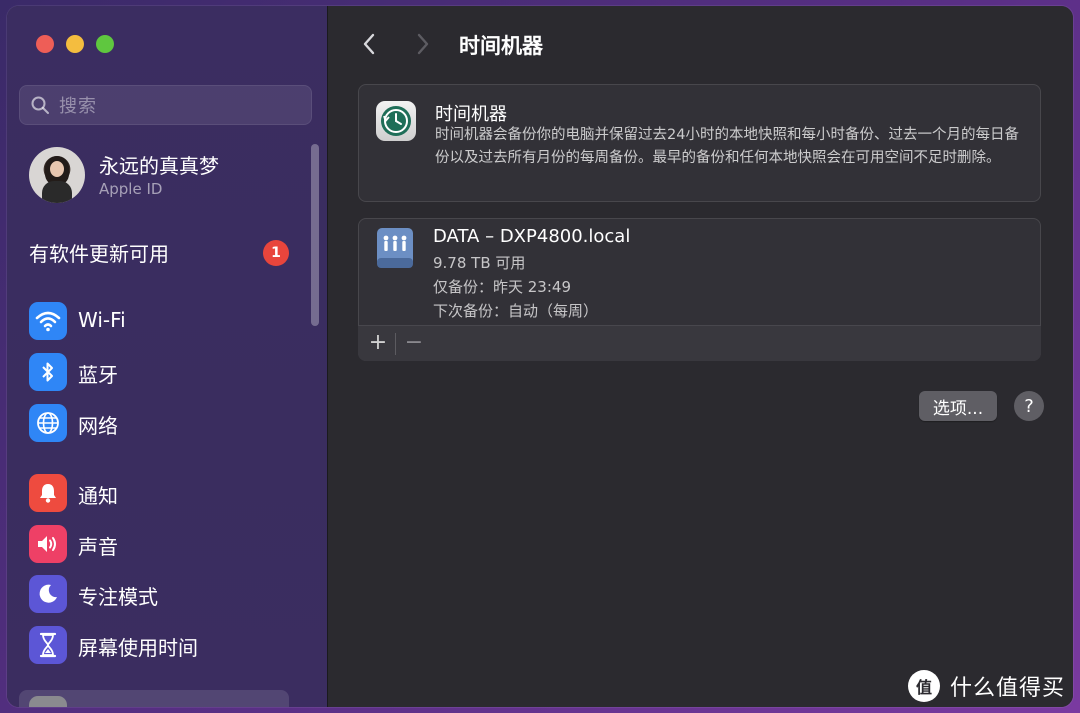  Describe the element at coordinates (501, 46) in the screenshot. I see `page-title: 时间机器` at that location.